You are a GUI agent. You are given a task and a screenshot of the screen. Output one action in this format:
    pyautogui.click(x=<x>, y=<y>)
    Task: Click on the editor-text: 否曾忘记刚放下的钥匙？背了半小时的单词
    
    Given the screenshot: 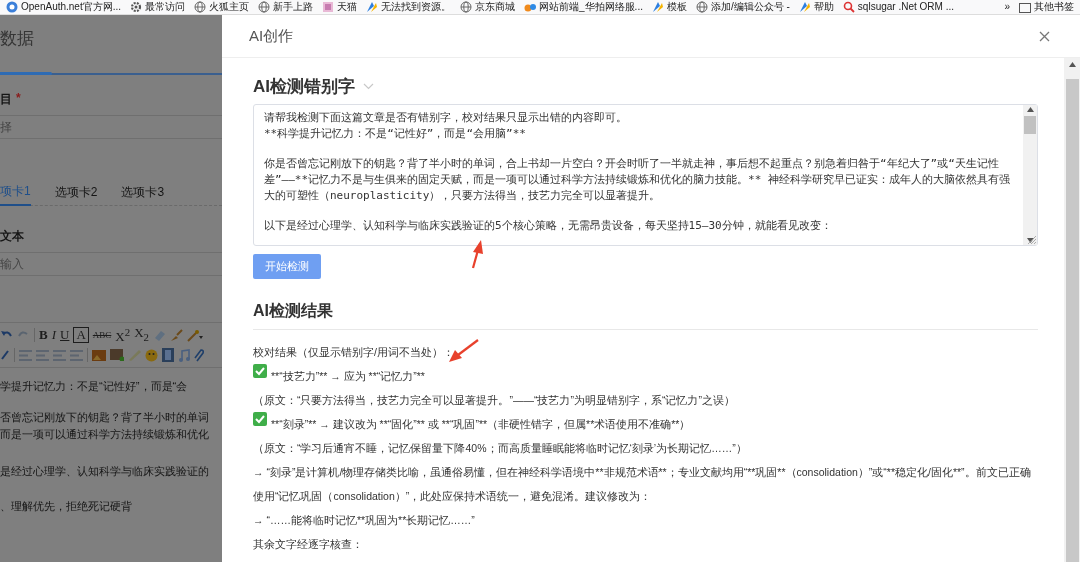 What is the action you would take?
    pyautogui.click(x=105, y=417)
    